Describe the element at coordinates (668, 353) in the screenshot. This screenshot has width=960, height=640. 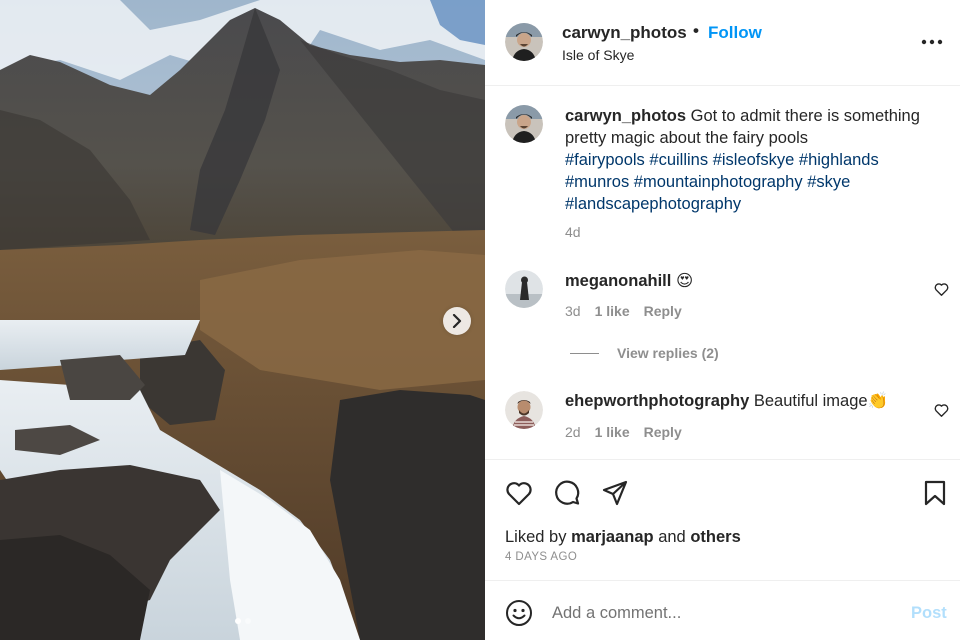
I see `view-replies-label: View replies (2)` at that location.